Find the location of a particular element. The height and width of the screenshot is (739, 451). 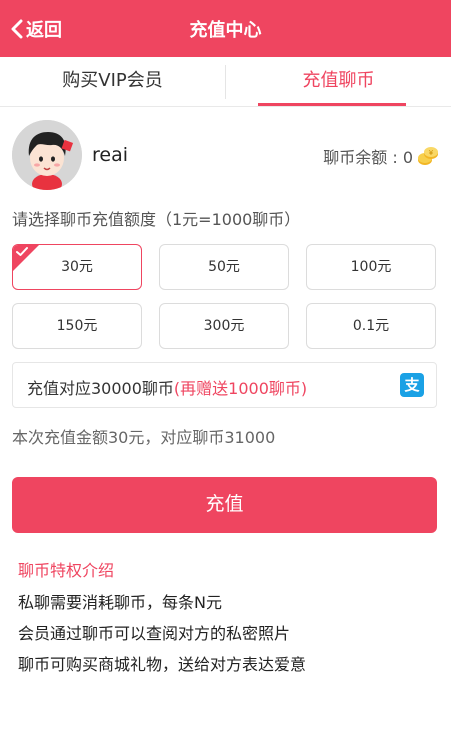

alipay-icon: 支 is located at coordinates (412, 385).